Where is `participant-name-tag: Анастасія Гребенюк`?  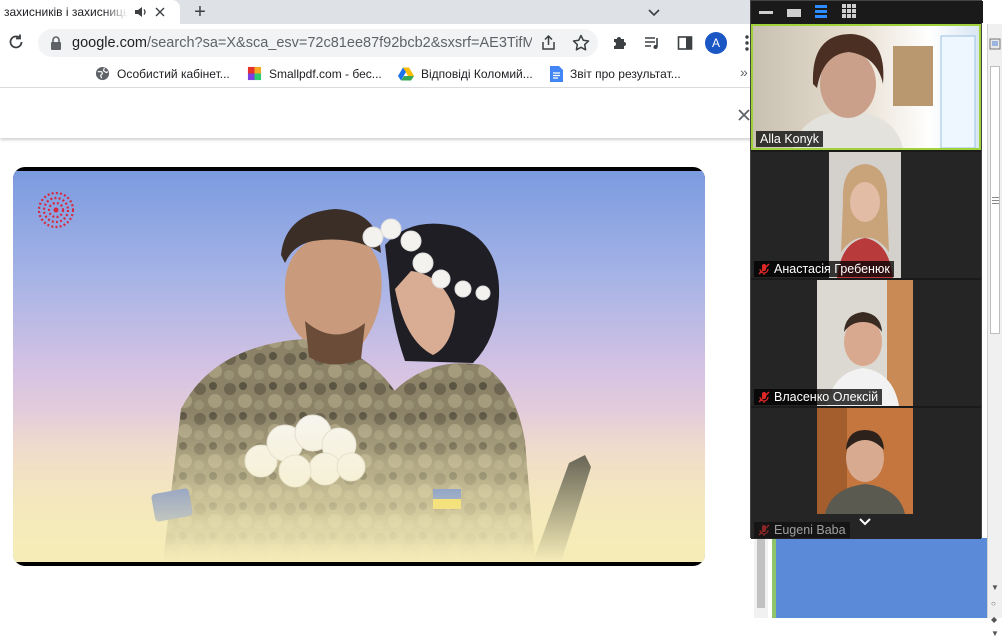
participant-name-tag: Анастасія Гребенюк is located at coordinates (824, 269).